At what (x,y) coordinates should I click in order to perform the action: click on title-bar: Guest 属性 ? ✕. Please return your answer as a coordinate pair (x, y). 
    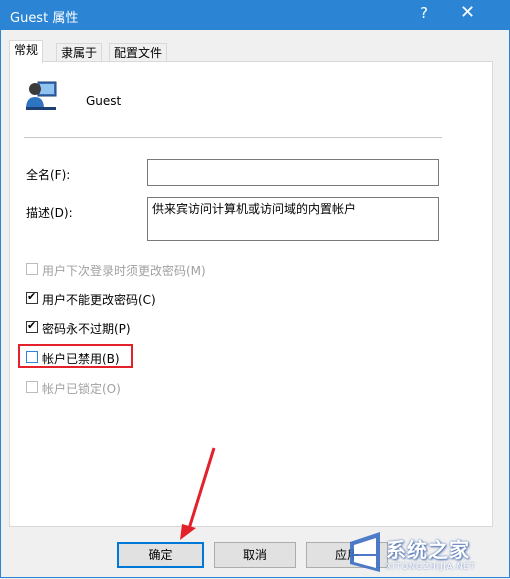
    Looking at the image, I should click on (255, 15).